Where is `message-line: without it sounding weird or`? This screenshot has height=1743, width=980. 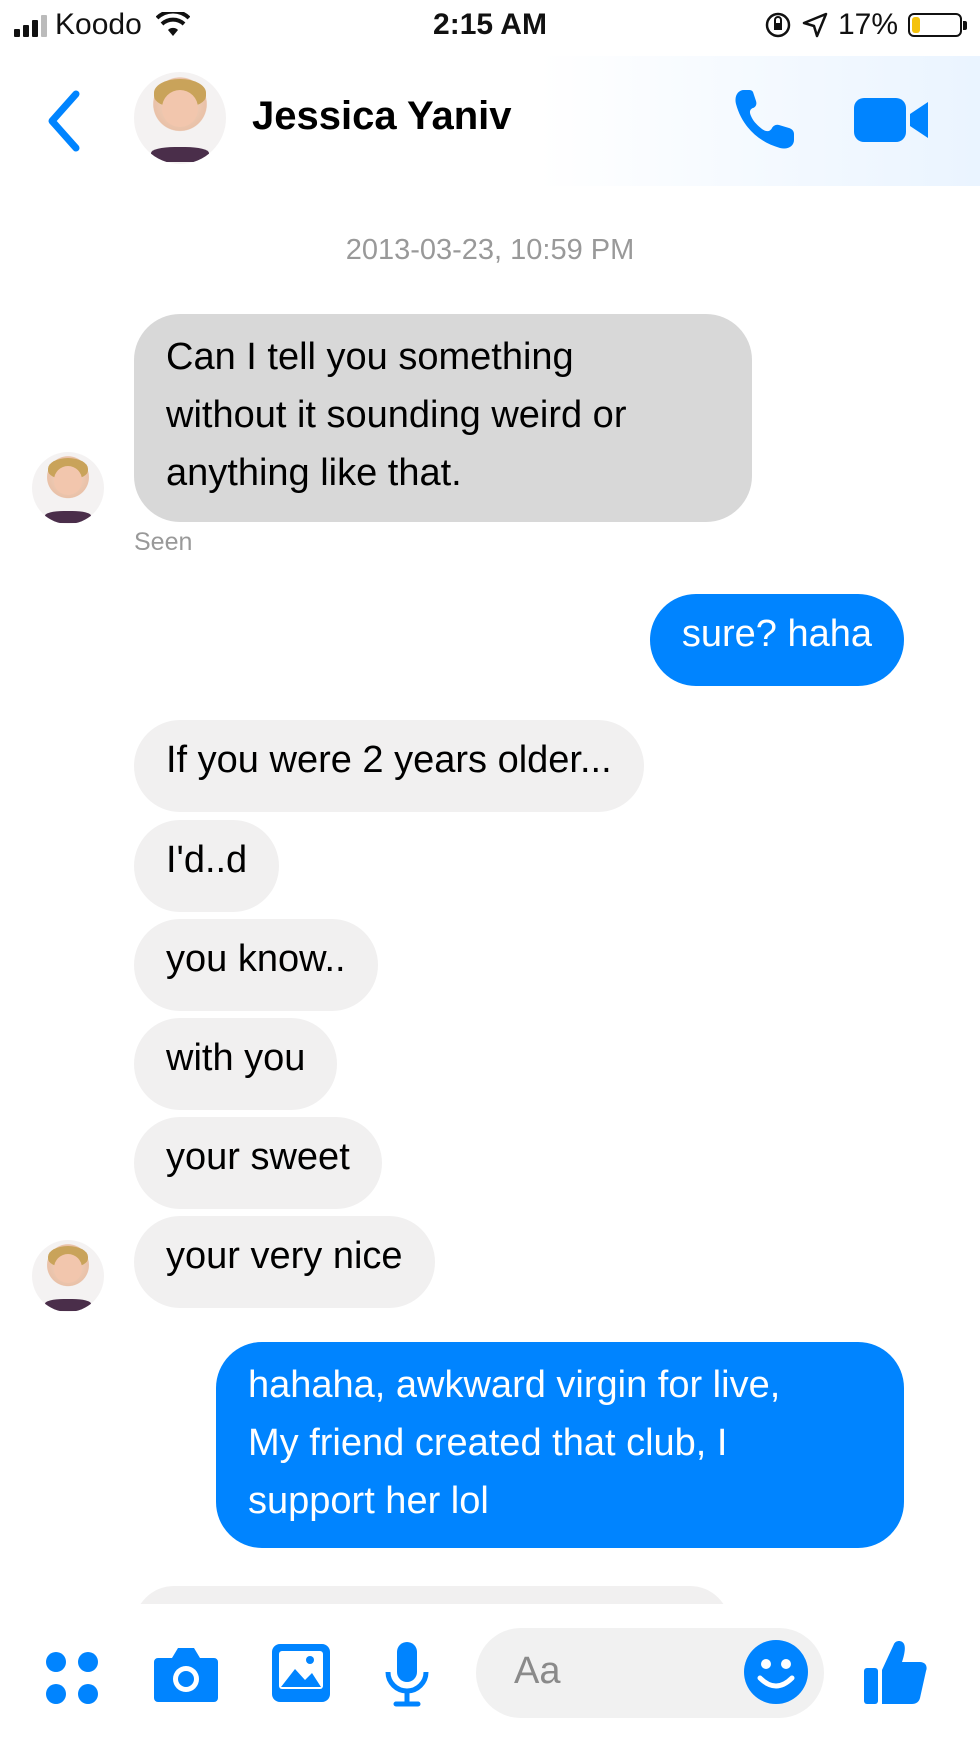 message-line: without it sounding weird or is located at coordinates (396, 415).